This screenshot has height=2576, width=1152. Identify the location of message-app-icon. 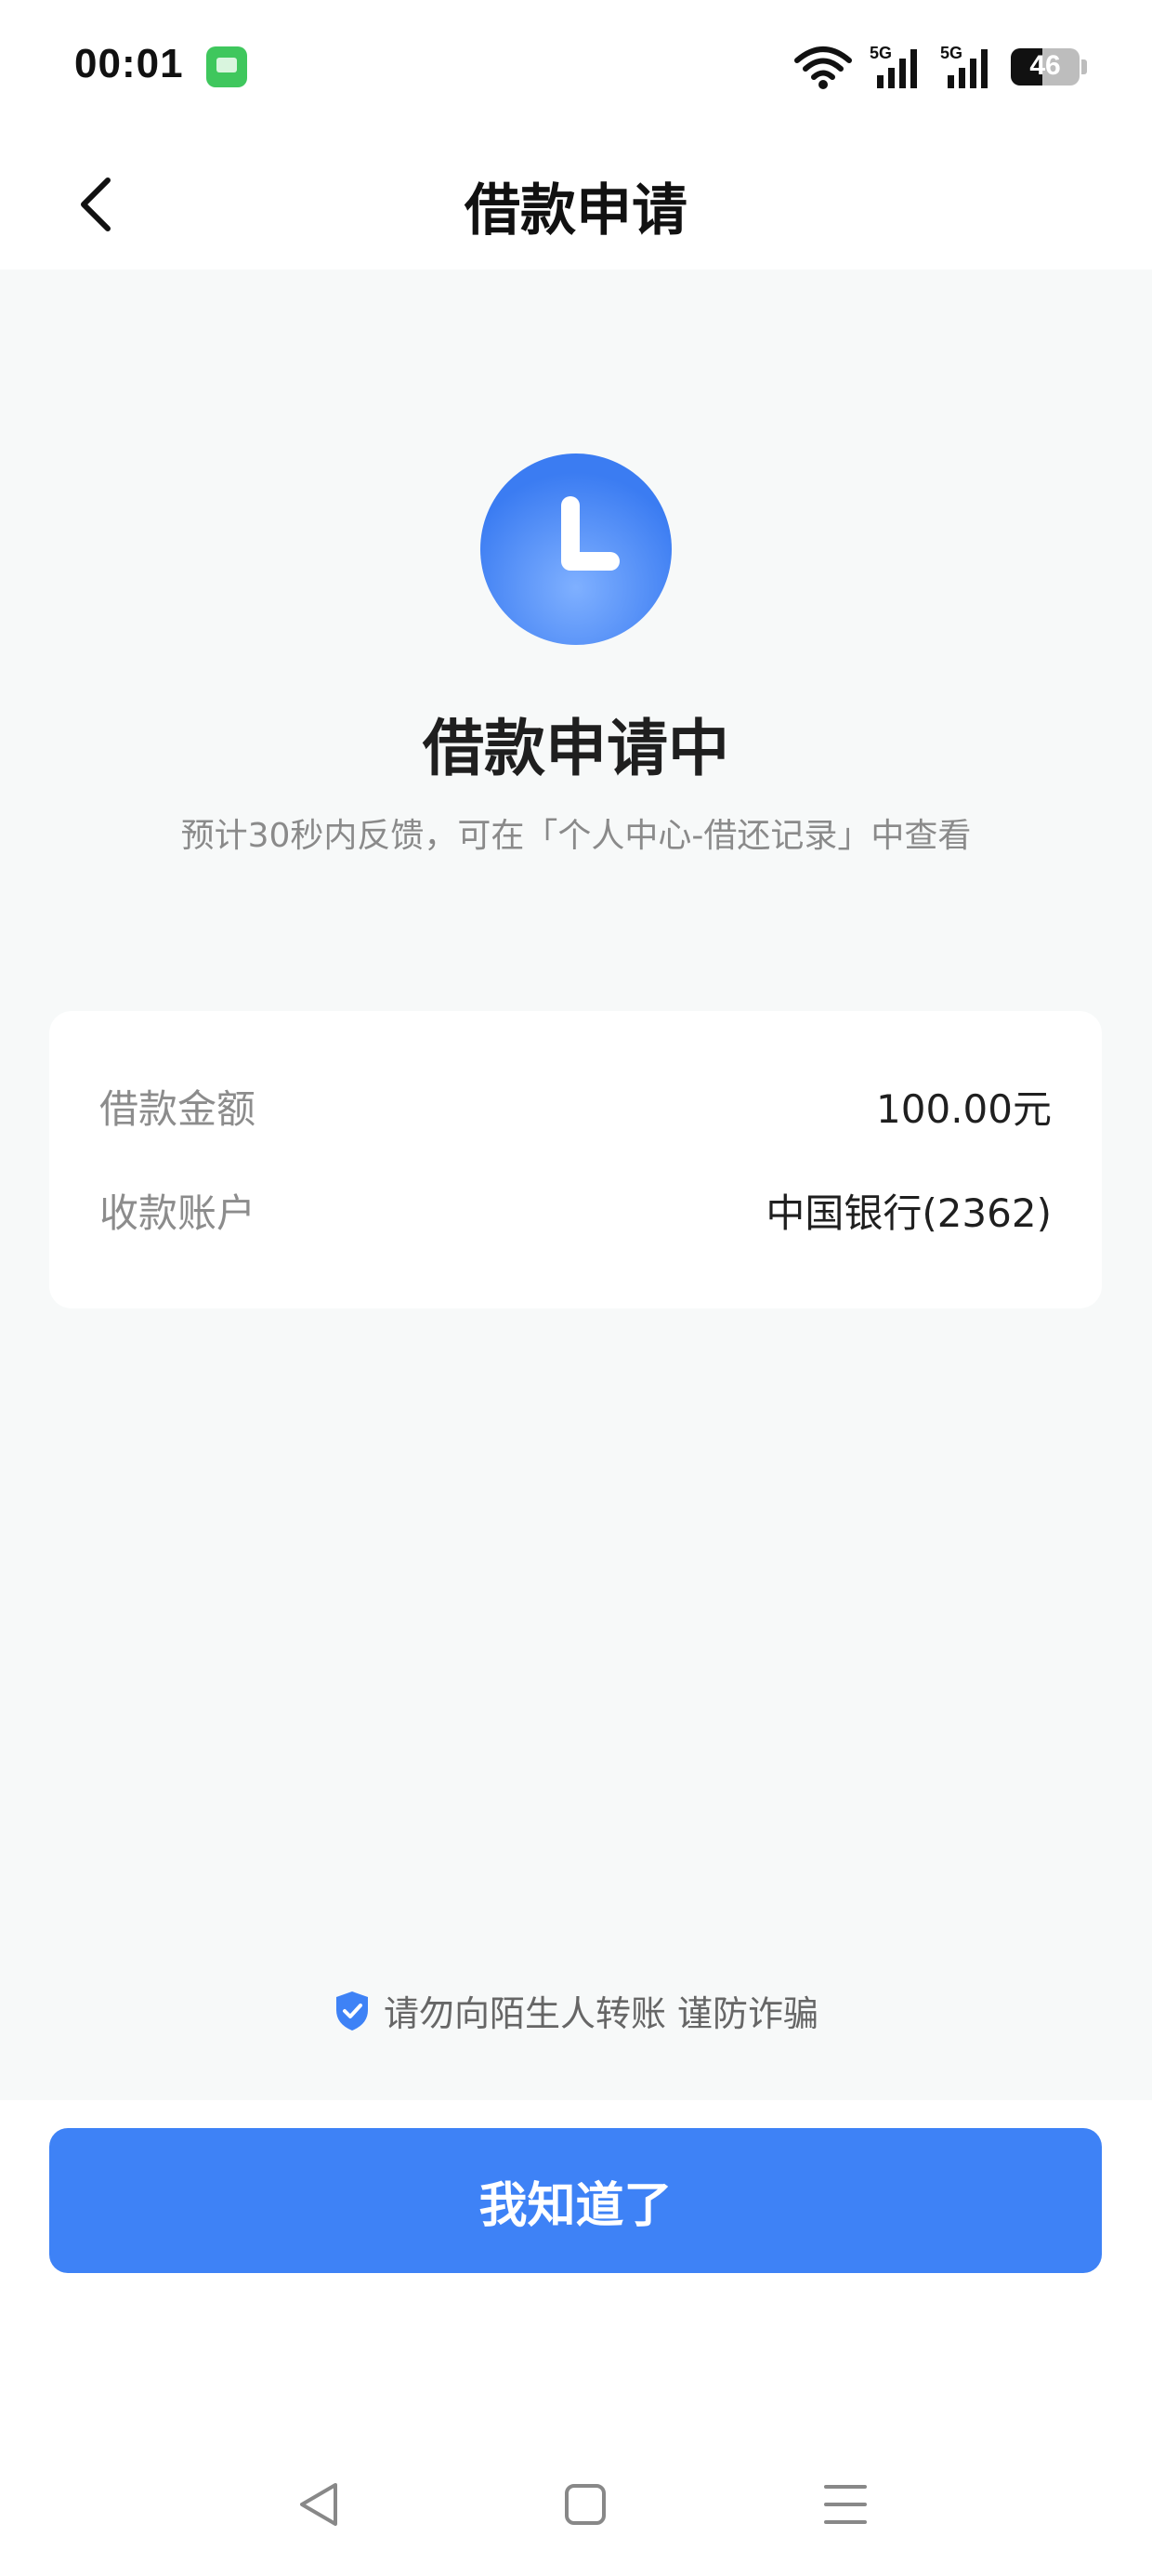
(226, 66).